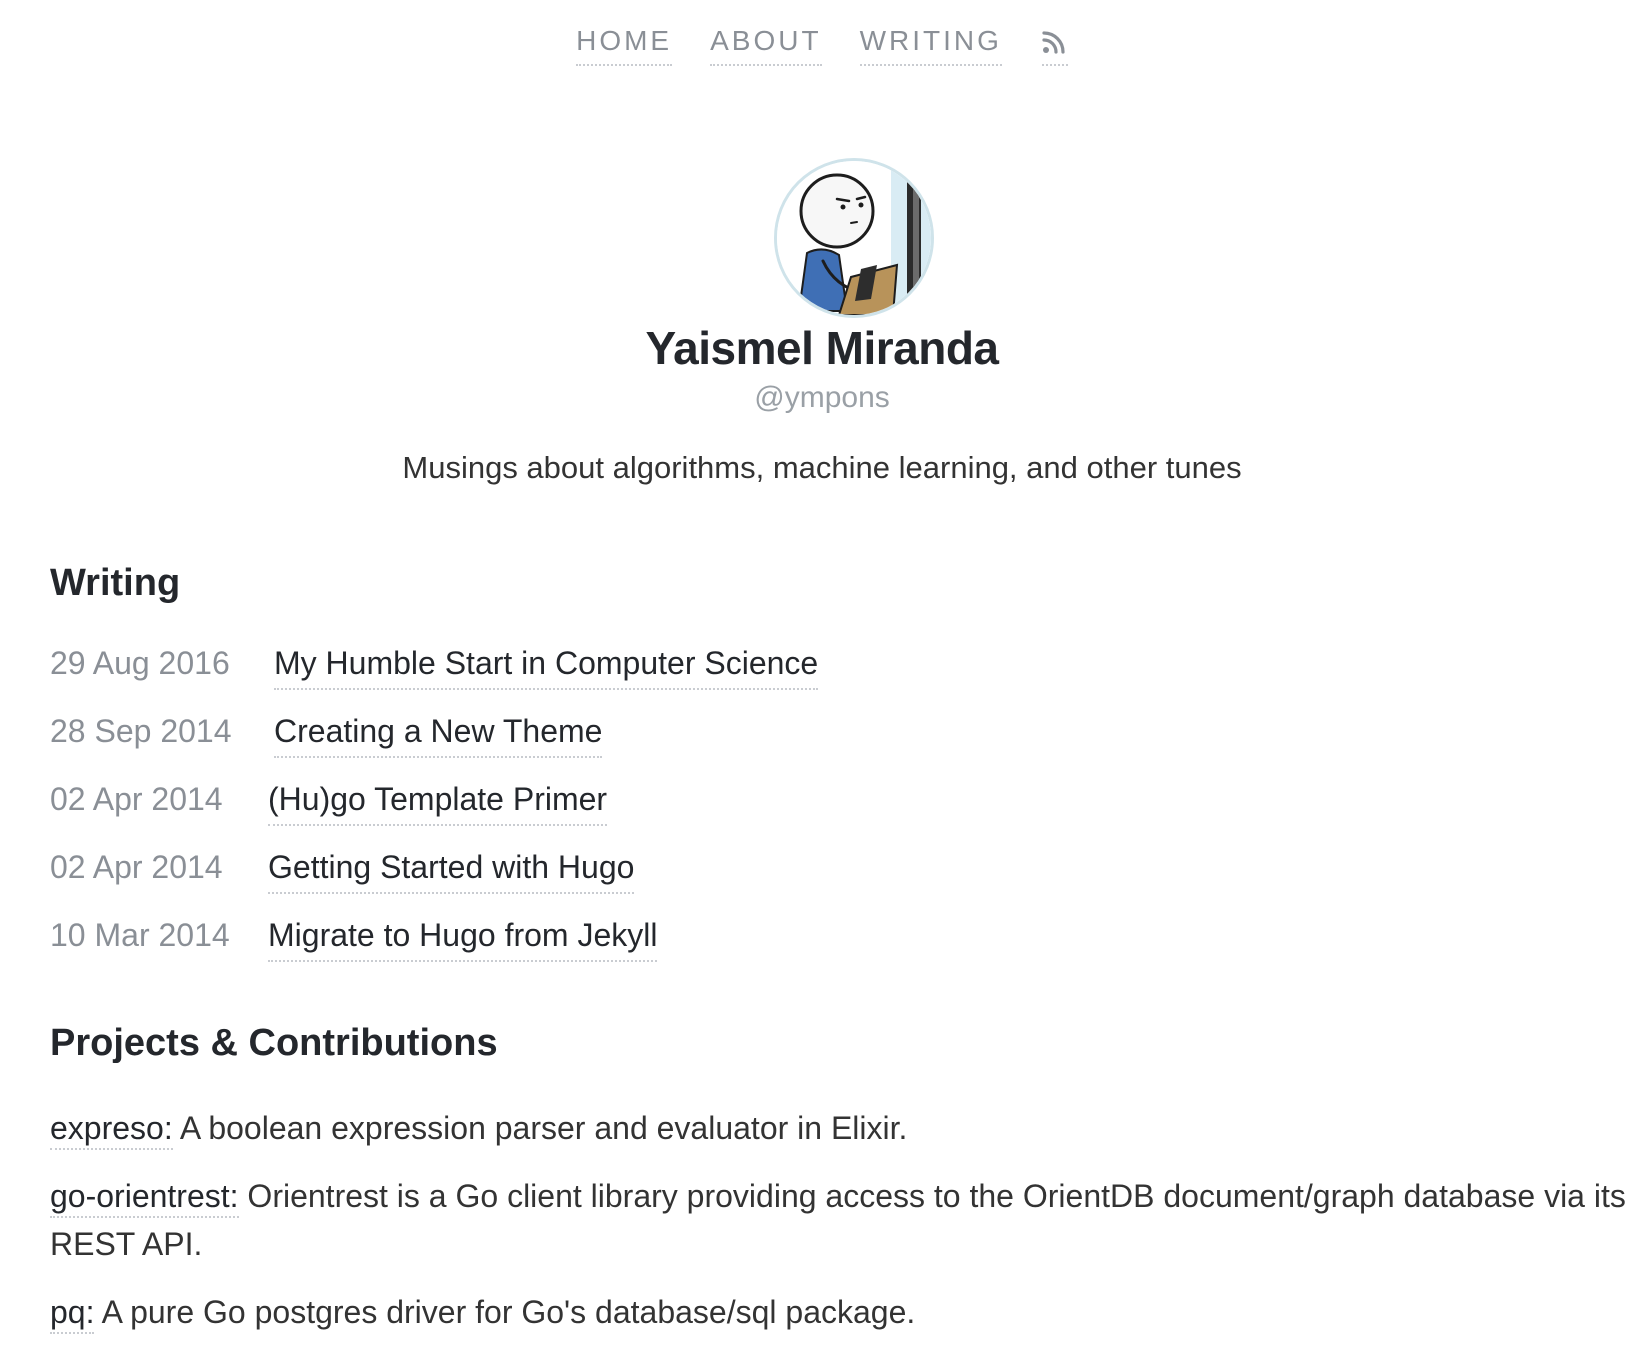 The width and height of the screenshot is (1644, 1352). I want to click on post-title-link: My Humble Start in Computer Science, so click(546, 665).